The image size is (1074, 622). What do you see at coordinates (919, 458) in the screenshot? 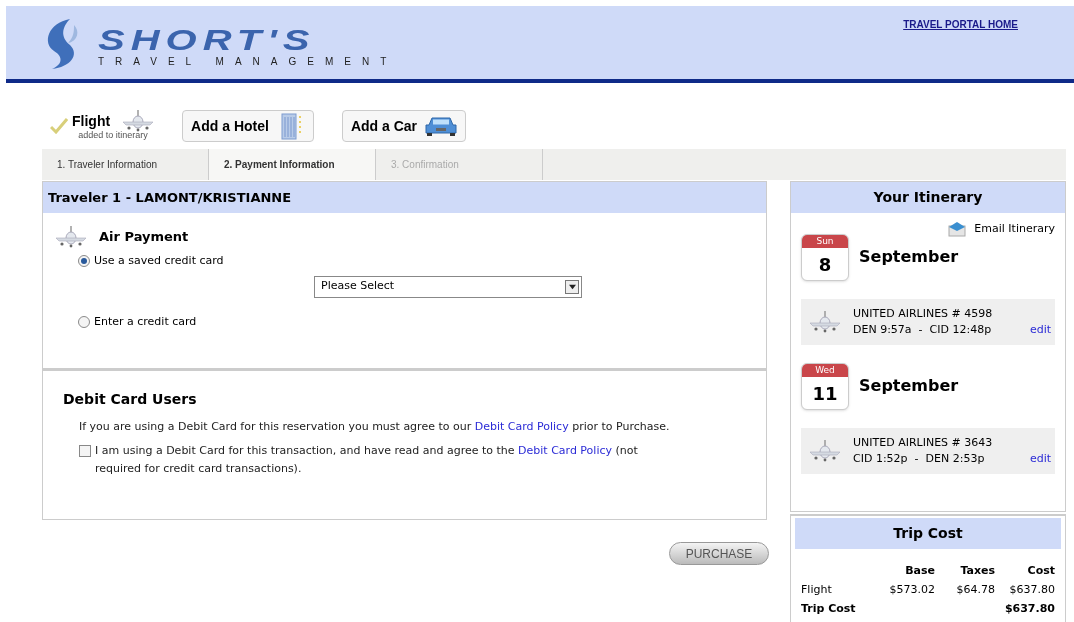
I see `flight-route: CID 1:52p - DEN 2:53p` at bounding box center [919, 458].